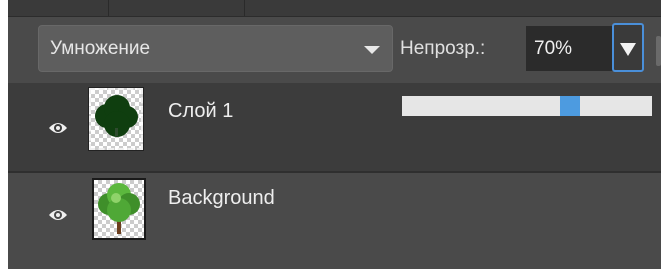  Describe the element at coordinates (221, 198) in the screenshot. I see `layer-name: Background` at that location.